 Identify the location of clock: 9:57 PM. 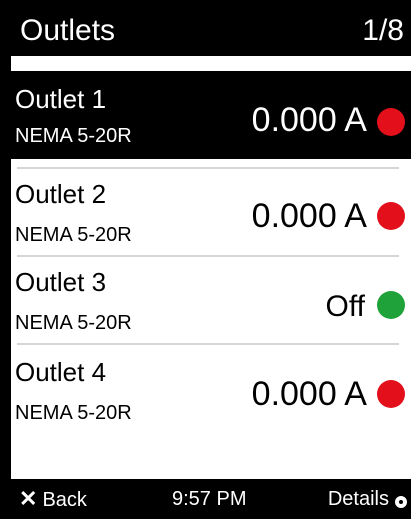
(209, 499).